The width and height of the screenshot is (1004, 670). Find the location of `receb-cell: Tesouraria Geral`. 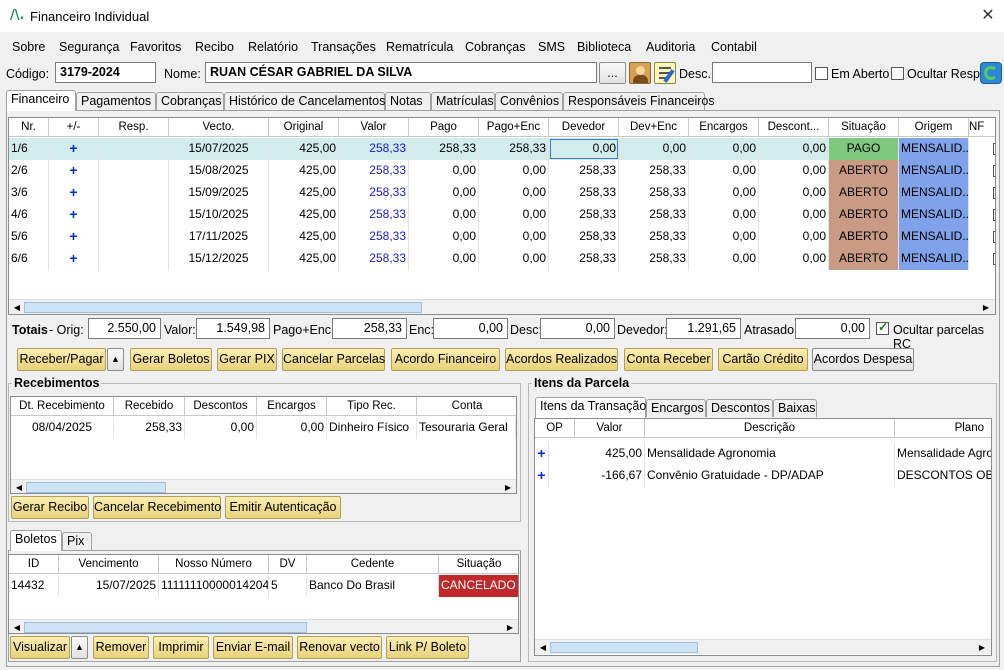

receb-cell: Tesouraria Geral is located at coordinates (466, 428).